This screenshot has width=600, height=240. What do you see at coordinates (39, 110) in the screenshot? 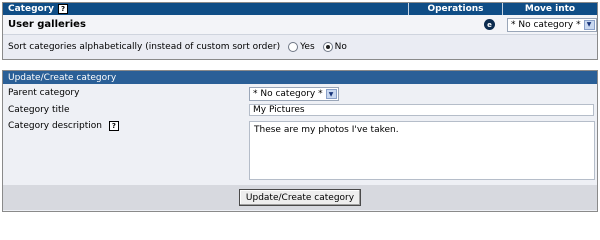
I see `category-title-label: Category title` at bounding box center [39, 110].